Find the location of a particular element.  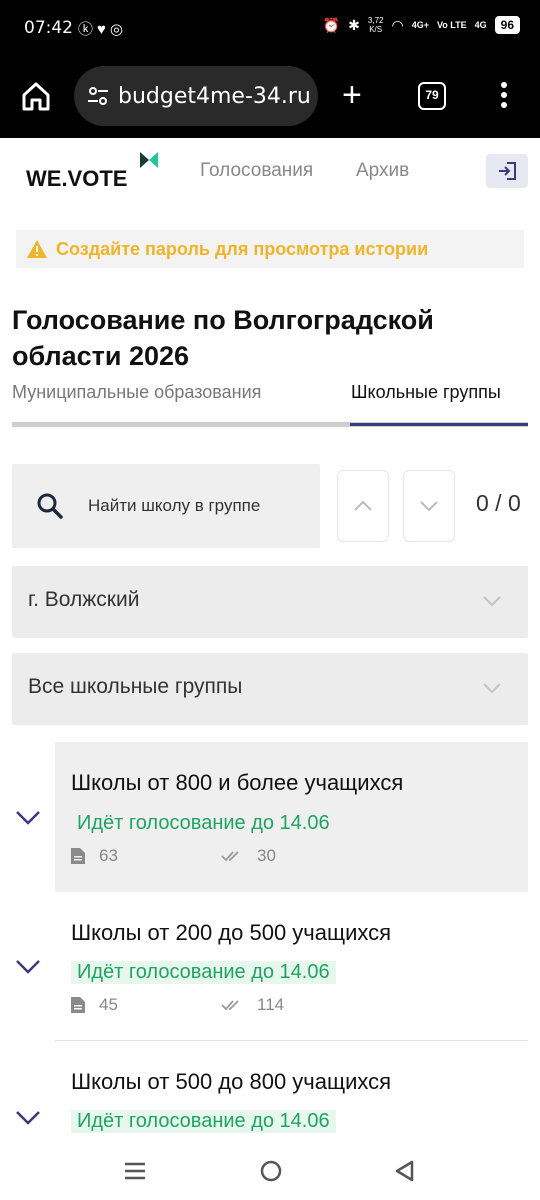

bluetooth-icon: ✱ is located at coordinates (354, 24).